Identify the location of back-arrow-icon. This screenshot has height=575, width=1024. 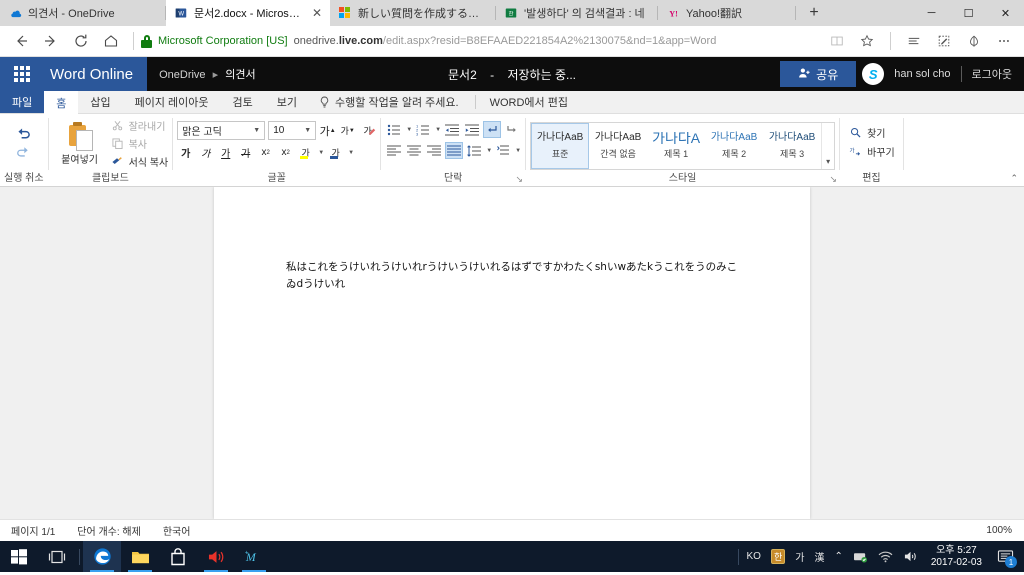
(21, 41).